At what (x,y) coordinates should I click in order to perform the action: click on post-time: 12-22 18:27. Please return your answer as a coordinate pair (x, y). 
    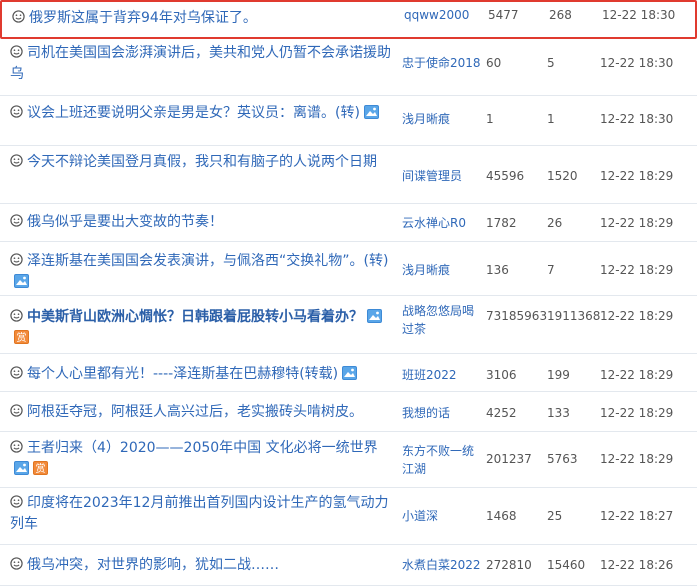
    Looking at the image, I should click on (637, 516).